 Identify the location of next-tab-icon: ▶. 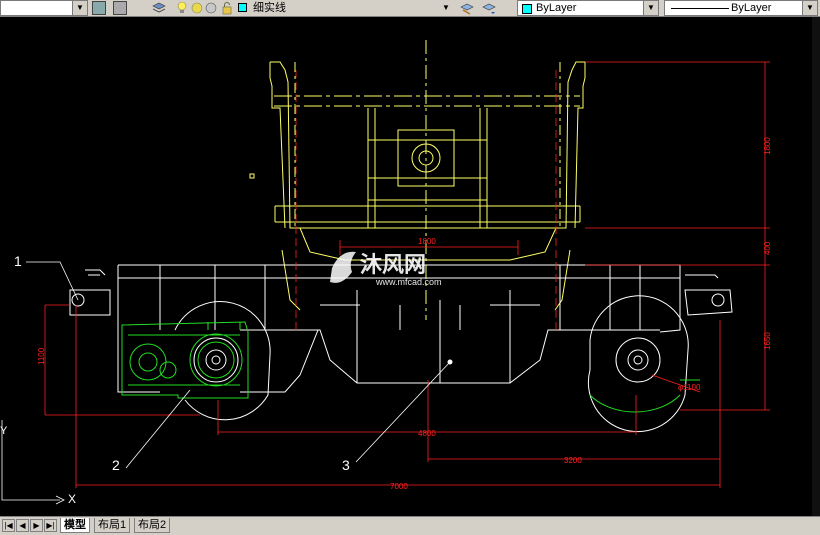
(36, 525).